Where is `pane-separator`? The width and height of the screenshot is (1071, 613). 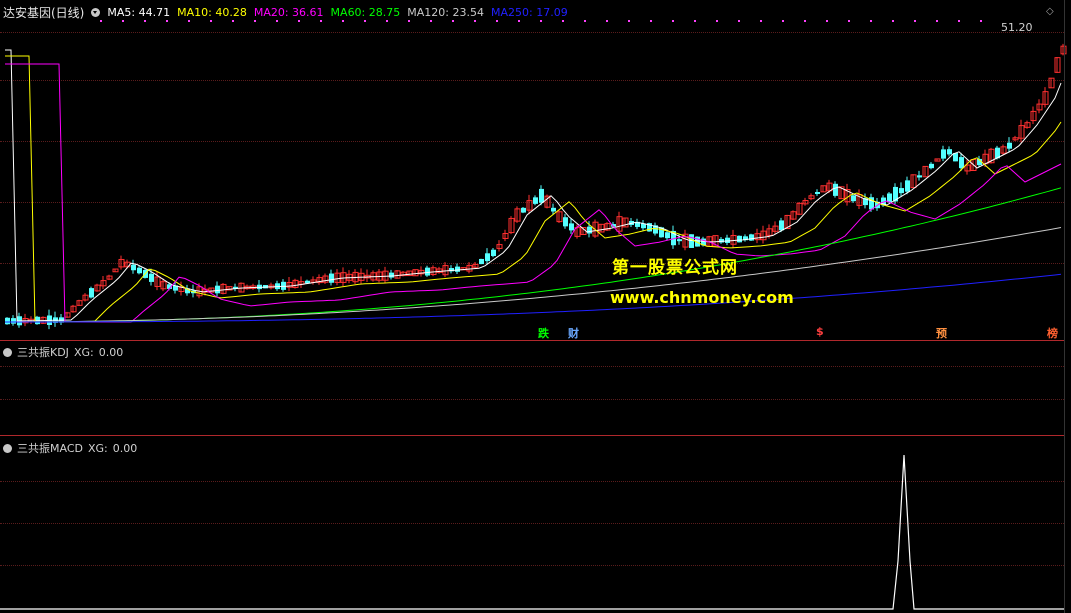
pane-separator is located at coordinates (532, 435).